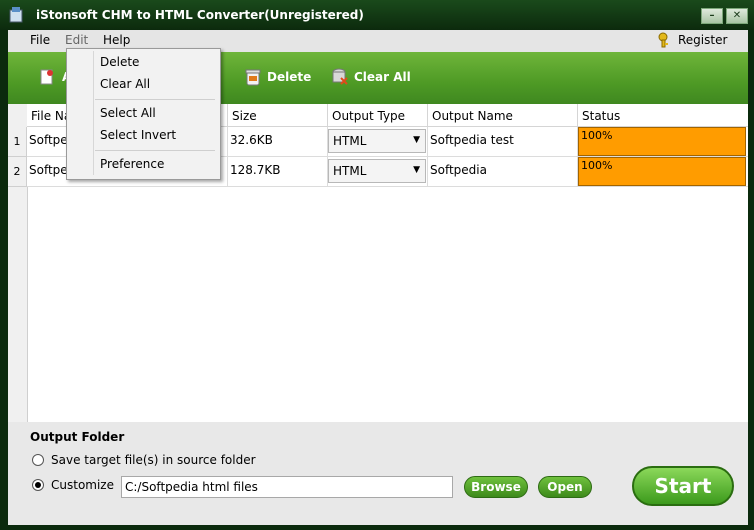 The image size is (754, 530). What do you see at coordinates (128, 113) in the screenshot?
I see `menu-item-select-all: Select All` at bounding box center [128, 113].